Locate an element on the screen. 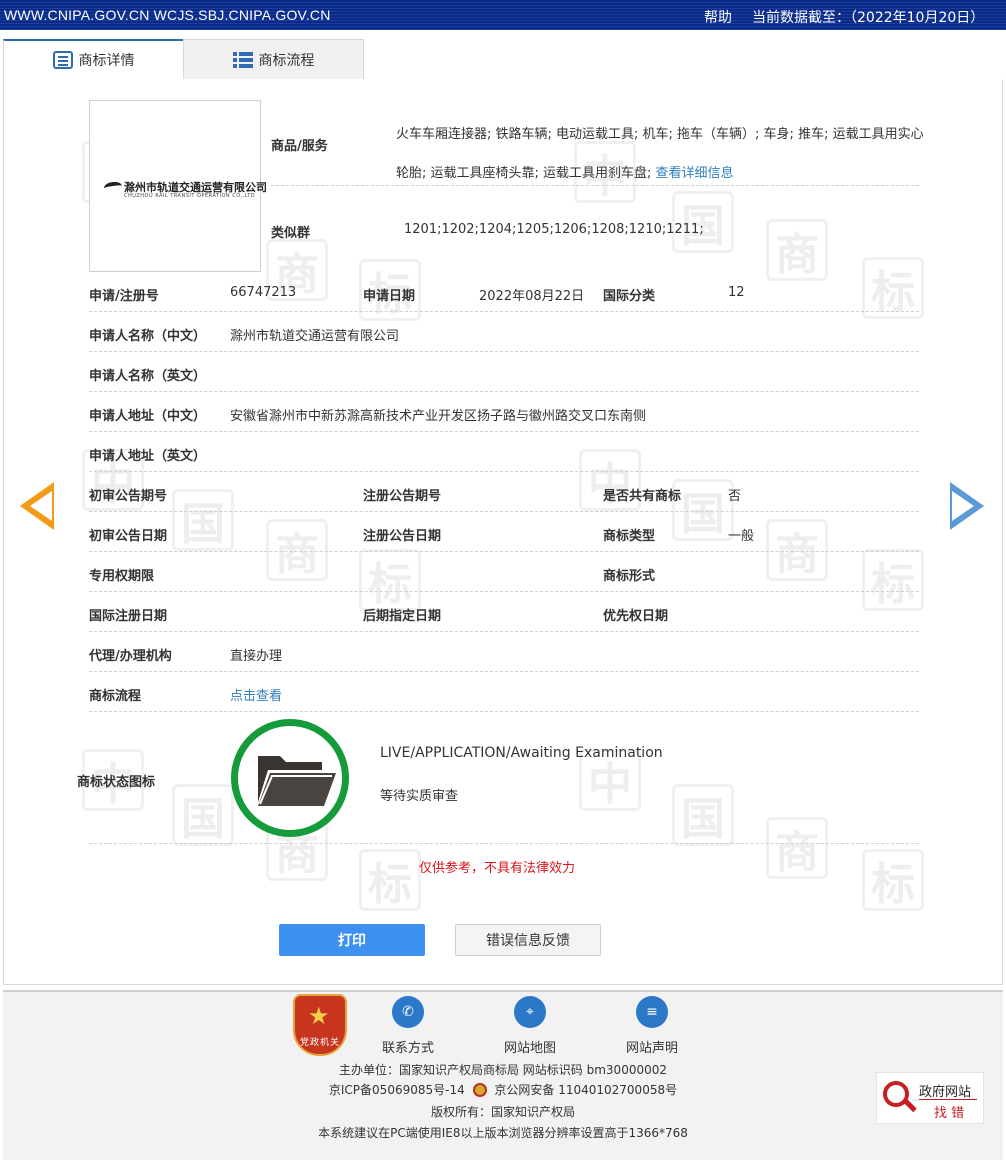 The image size is (1006, 1160). type-value: 一般 is located at coordinates (741, 536).